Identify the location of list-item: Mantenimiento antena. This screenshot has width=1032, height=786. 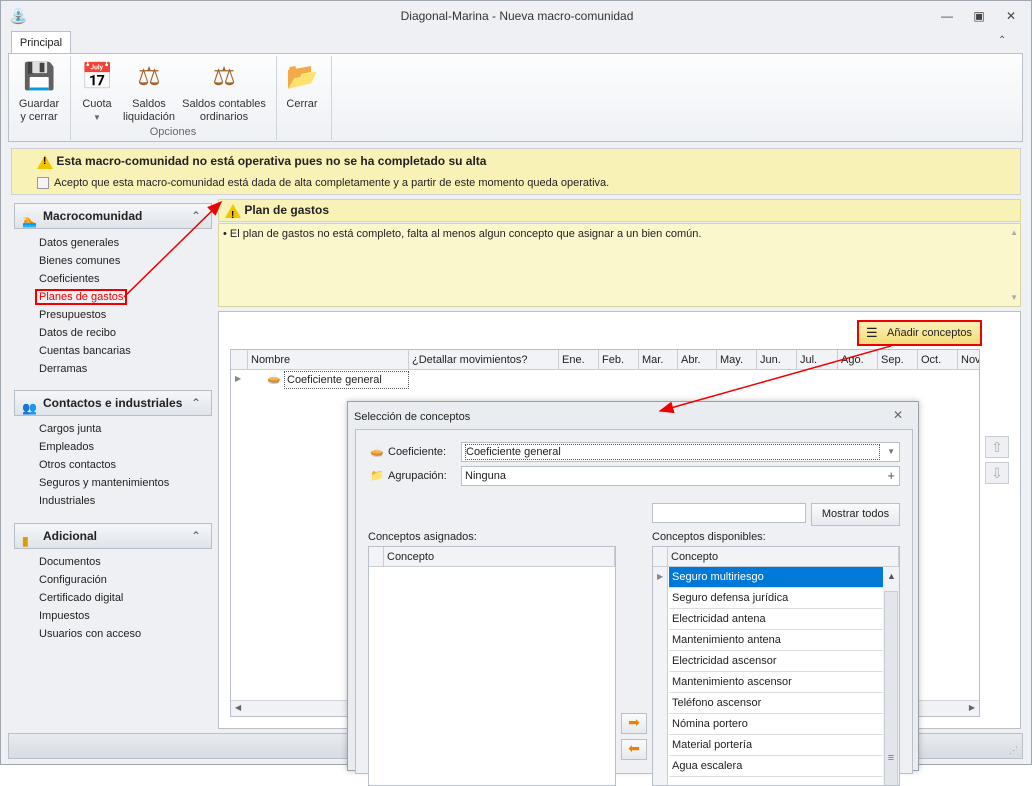
(776, 640).